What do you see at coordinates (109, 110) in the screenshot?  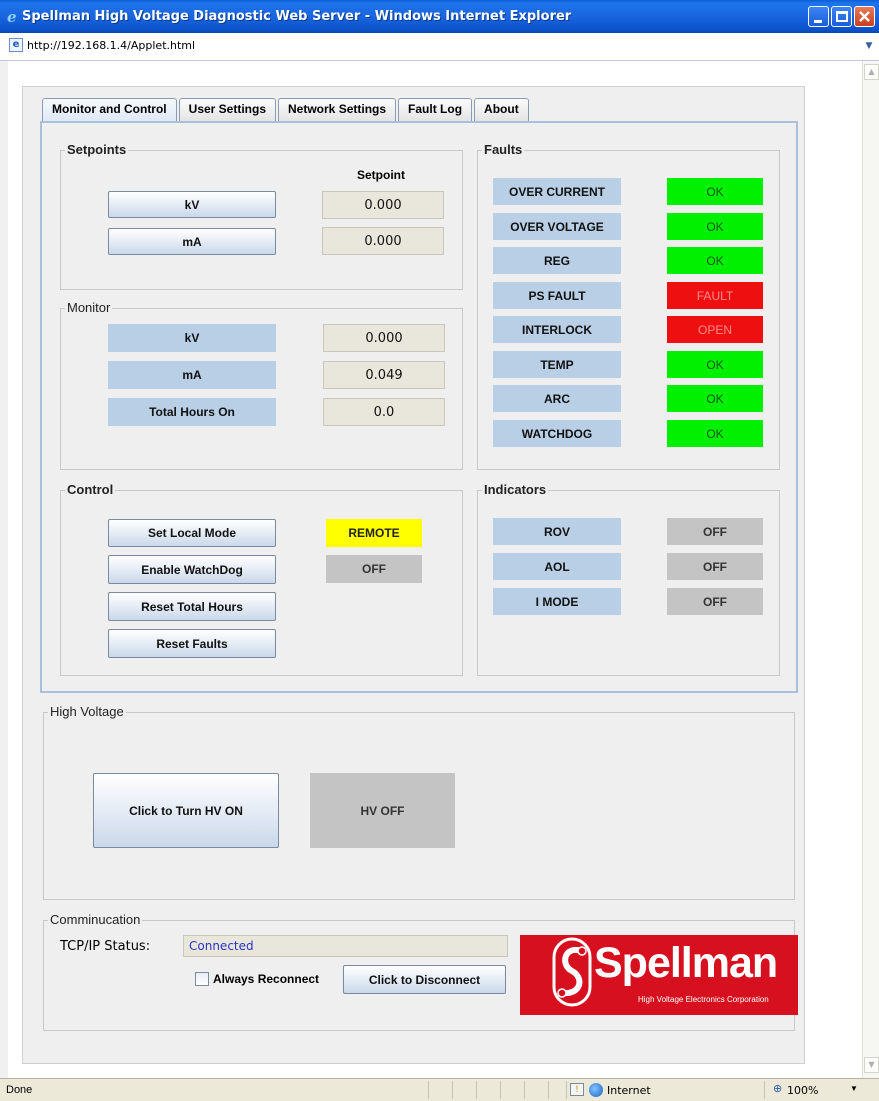 I see `tab-monitor-and-control: Monitor and Control` at bounding box center [109, 110].